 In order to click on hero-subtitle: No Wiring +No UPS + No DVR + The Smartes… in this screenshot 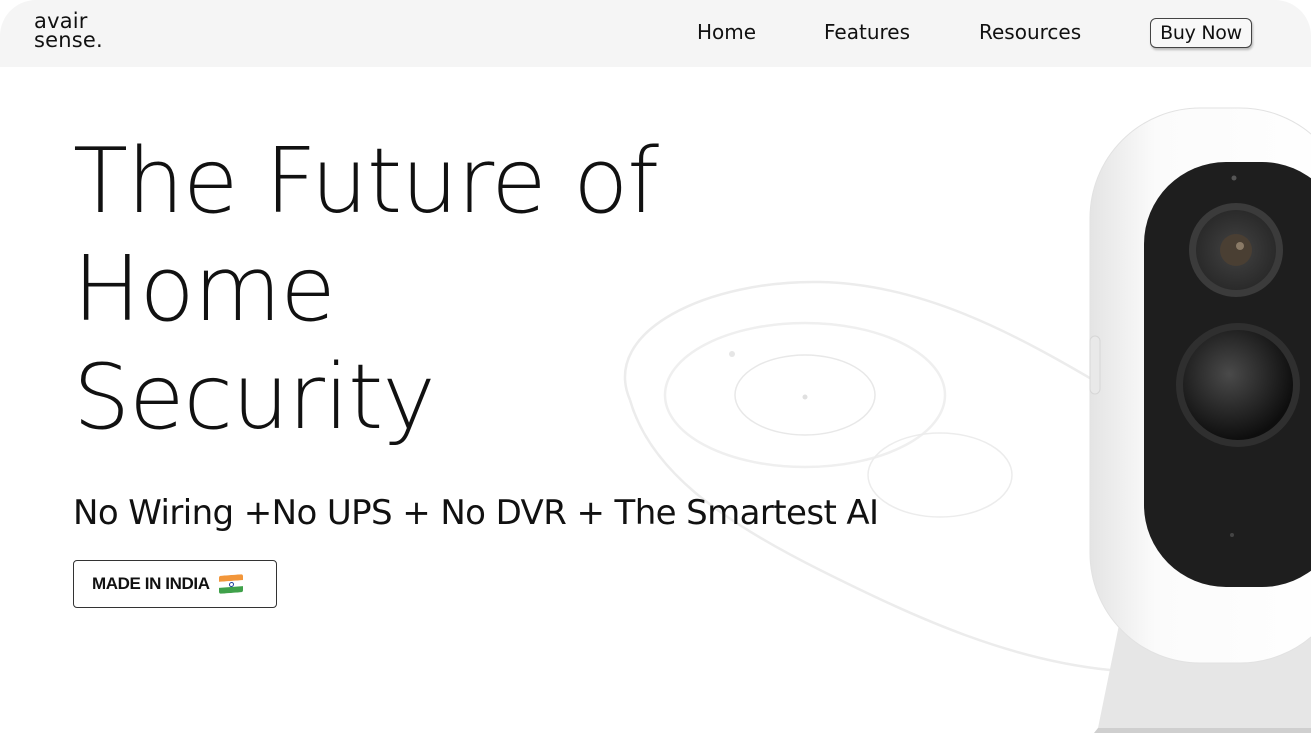, I will do `click(476, 513)`.